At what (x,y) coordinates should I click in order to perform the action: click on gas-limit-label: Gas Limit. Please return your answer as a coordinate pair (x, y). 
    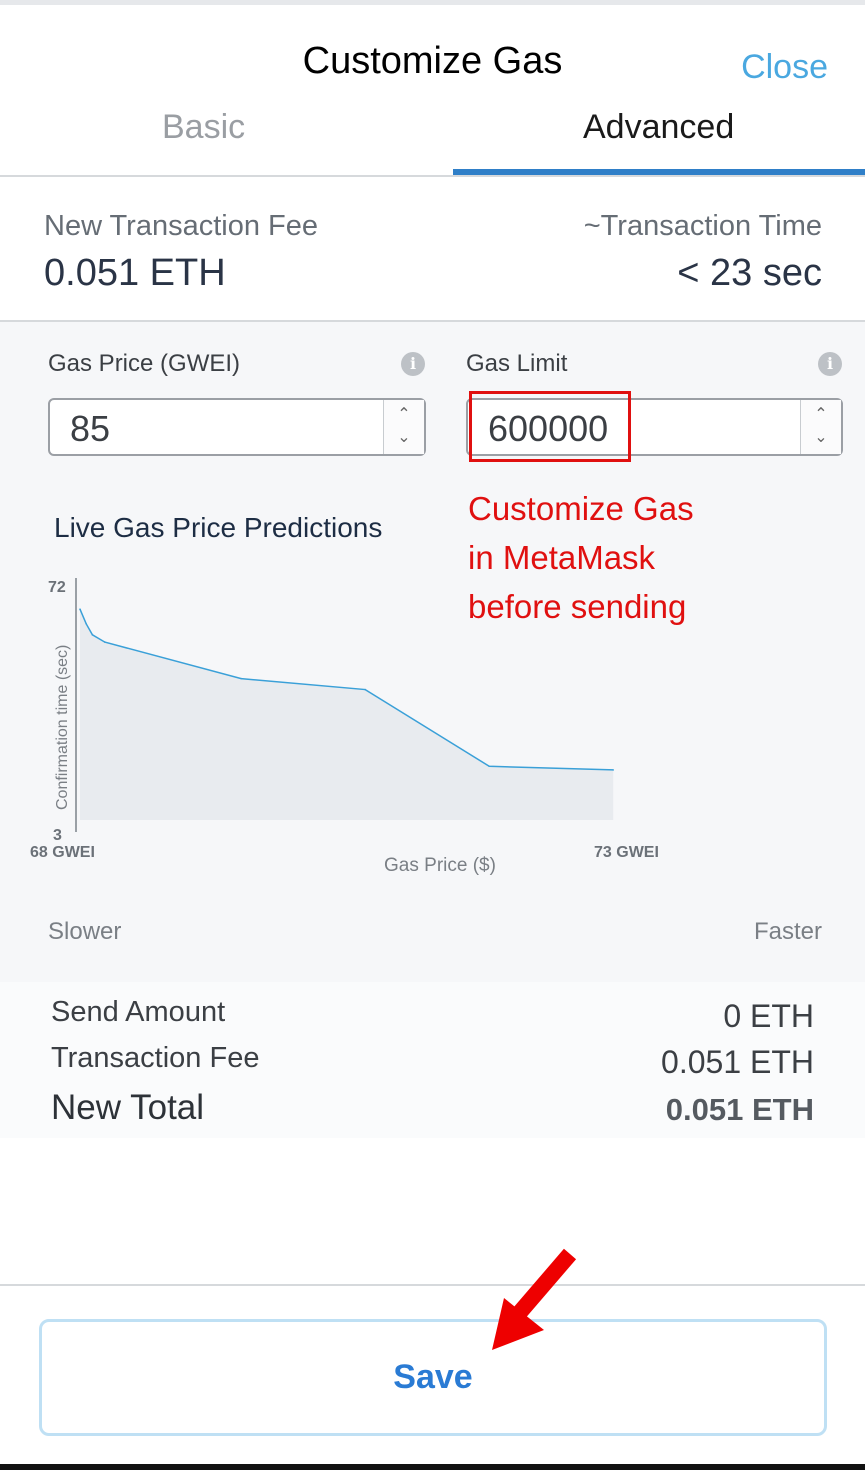
    Looking at the image, I should click on (517, 363).